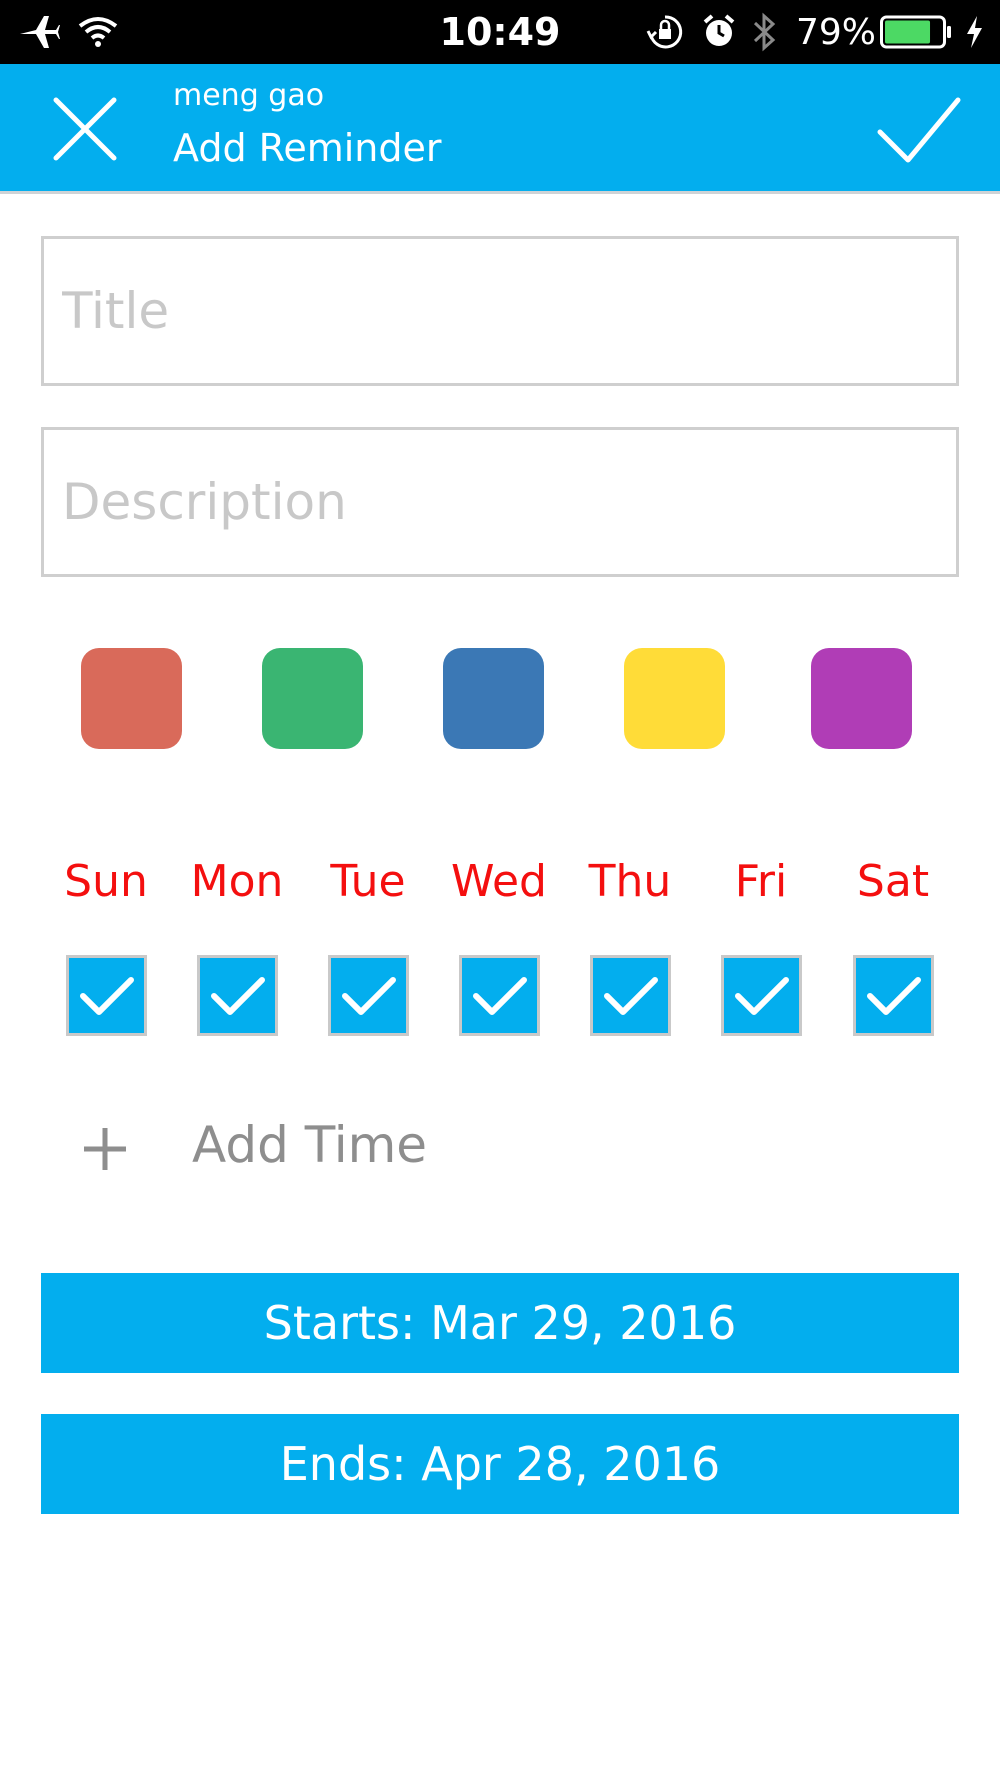 The width and height of the screenshot is (1000, 1778). I want to click on add-time-button: Add Time, so click(320, 1150).